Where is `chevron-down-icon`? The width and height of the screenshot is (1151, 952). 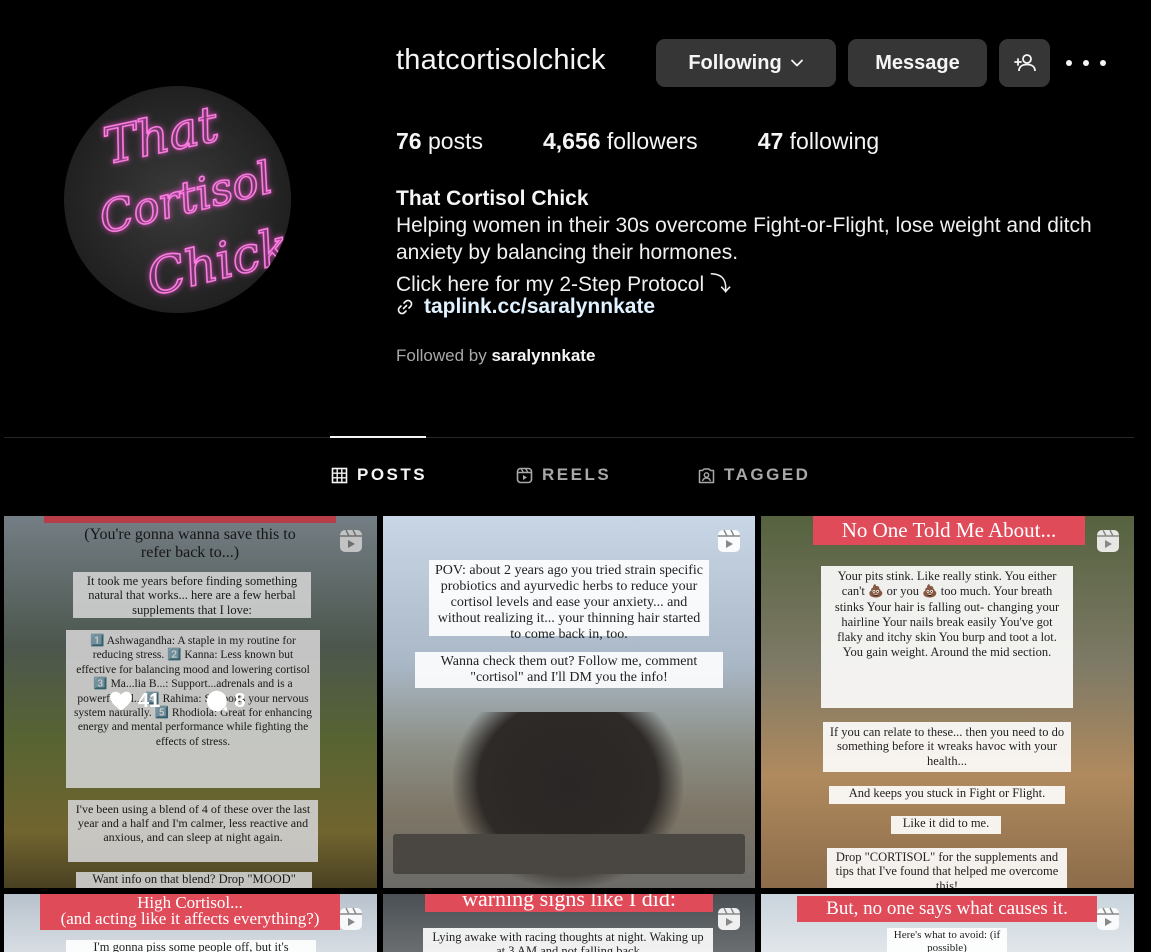
chevron-down-icon is located at coordinates (796, 63).